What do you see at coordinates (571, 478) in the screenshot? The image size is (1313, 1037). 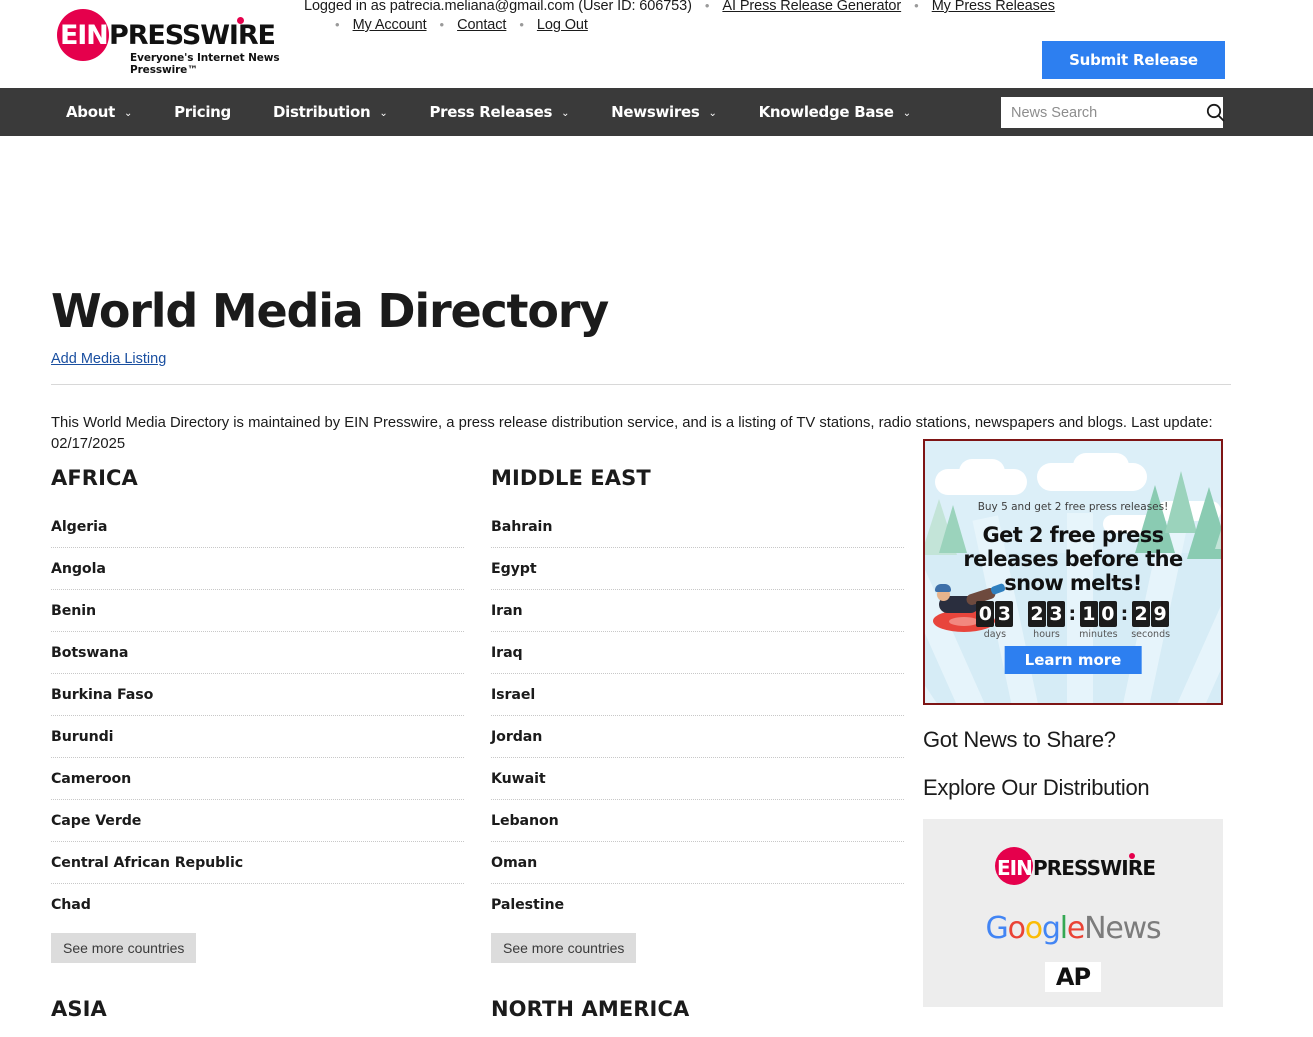 I see `region-heading-middle-east: MIDDLE EAST` at bounding box center [571, 478].